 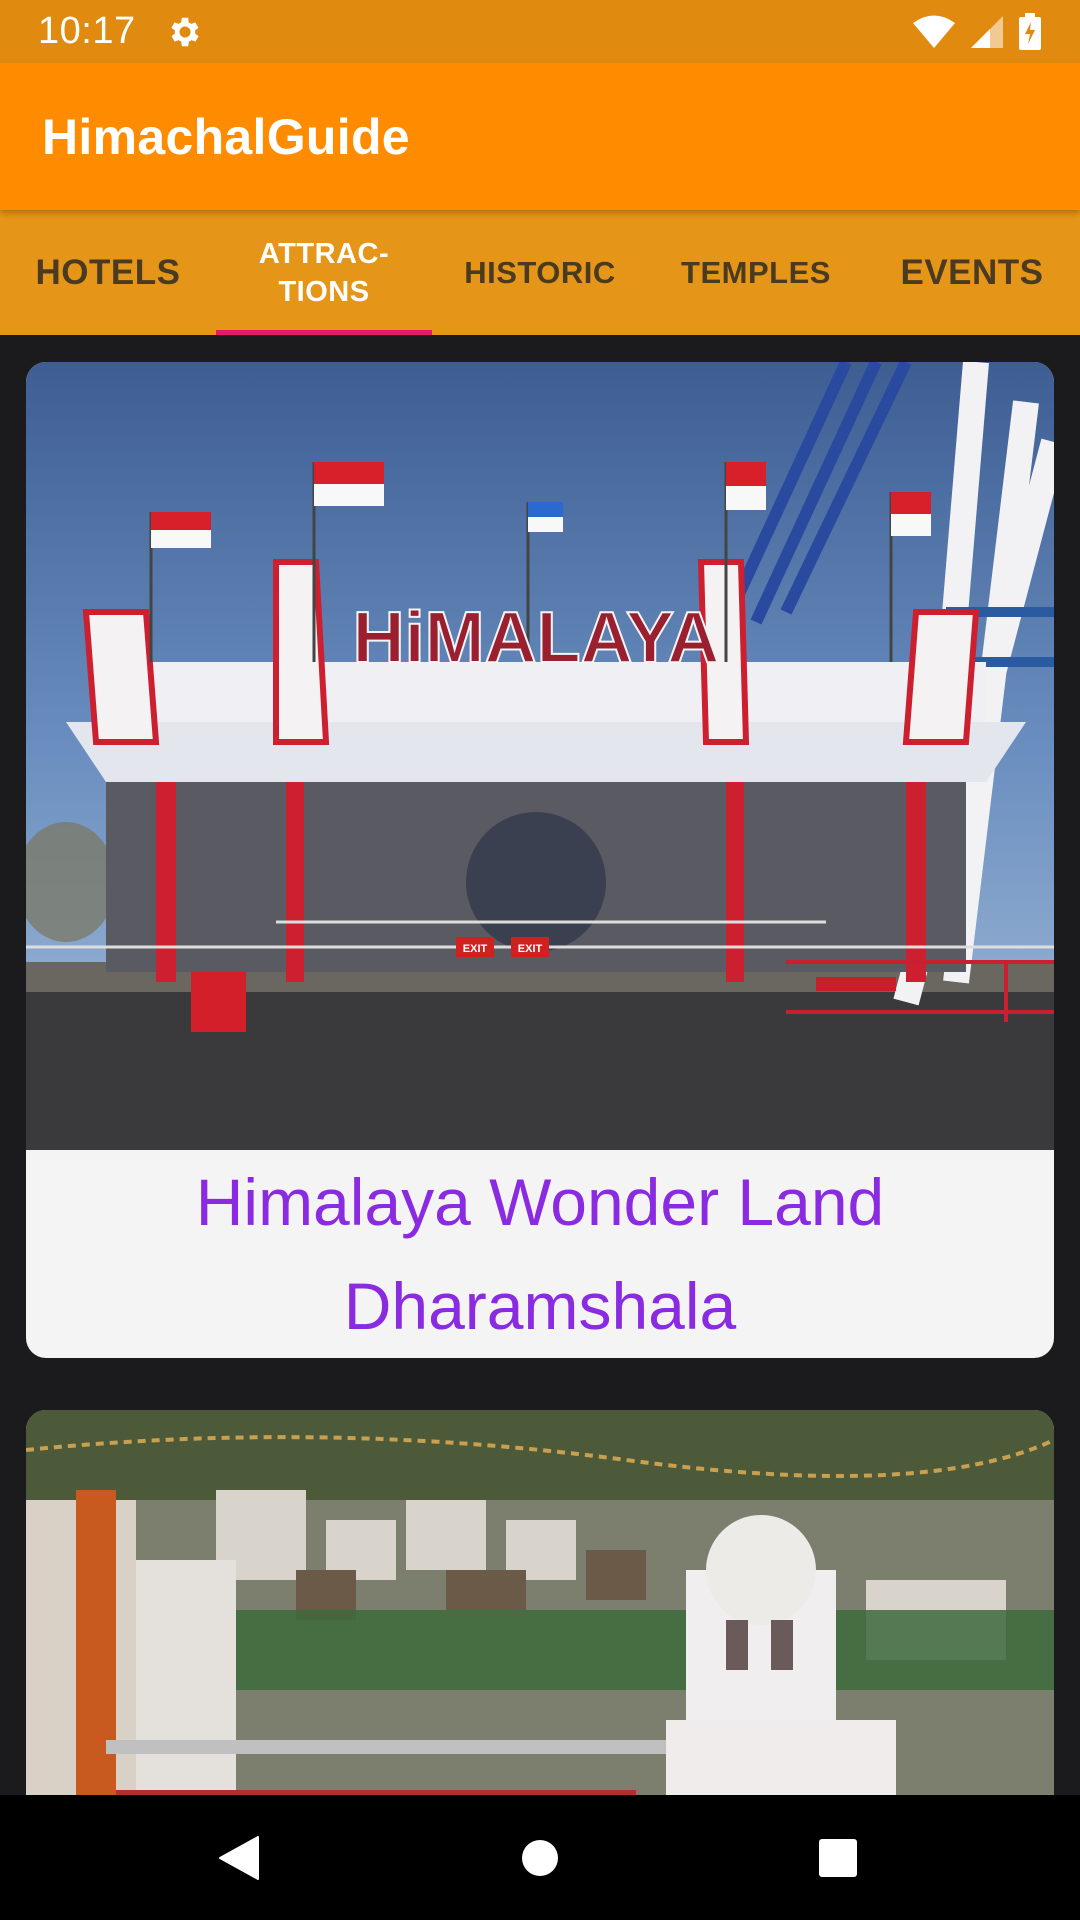 I want to click on wifi-icon, so click(x=934, y=31).